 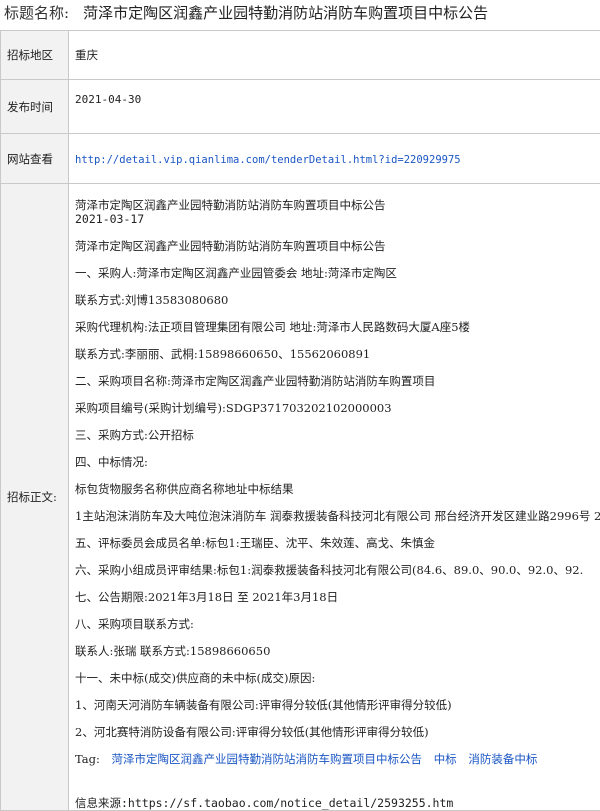 I want to click on body-label: 招标正文:, so click(x=35, y=497).